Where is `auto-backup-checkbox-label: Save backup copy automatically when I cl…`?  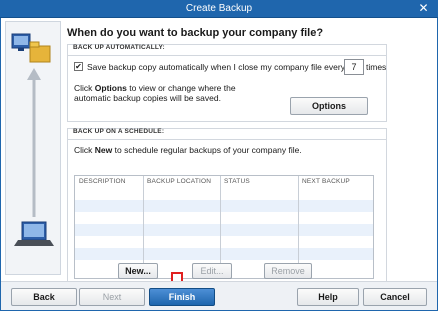 auto-backup-checkbox-label: Save backup copy automatically when I cl… is located at coordinates (216, 67).